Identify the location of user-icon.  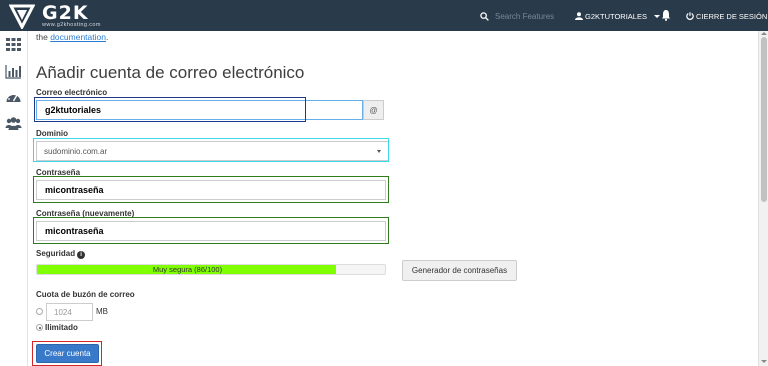
(579, 16).